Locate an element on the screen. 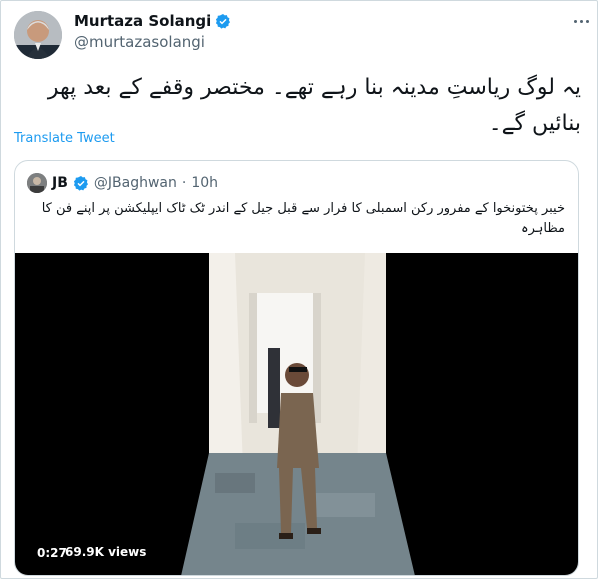 The image size is (615, 583). author-avatar is located at coordinates (38, 35).